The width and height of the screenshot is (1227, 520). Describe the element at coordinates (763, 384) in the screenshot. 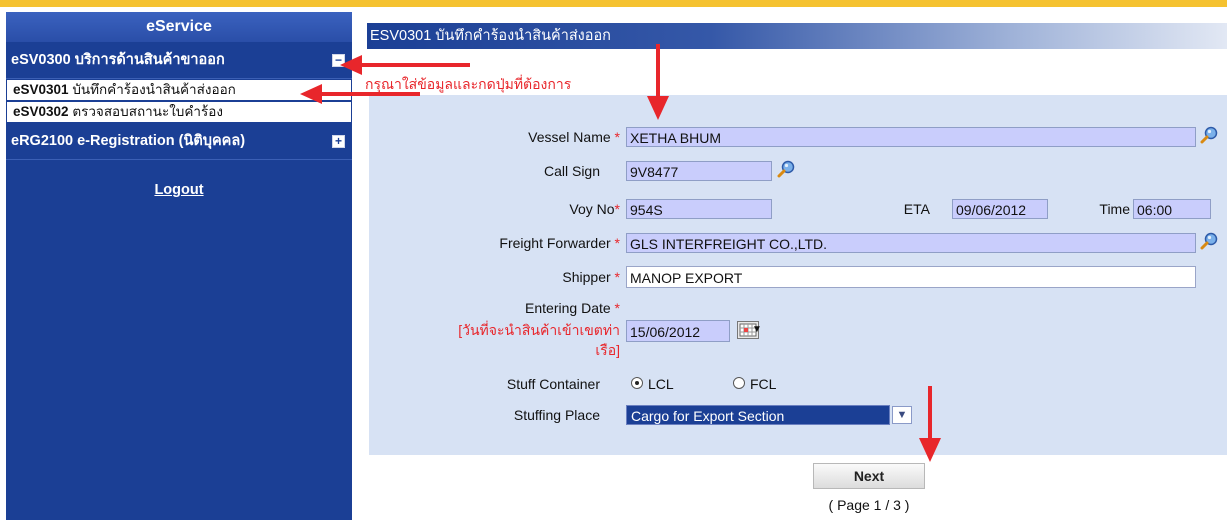

I see `radio-fcl-label: FCL` at that location.